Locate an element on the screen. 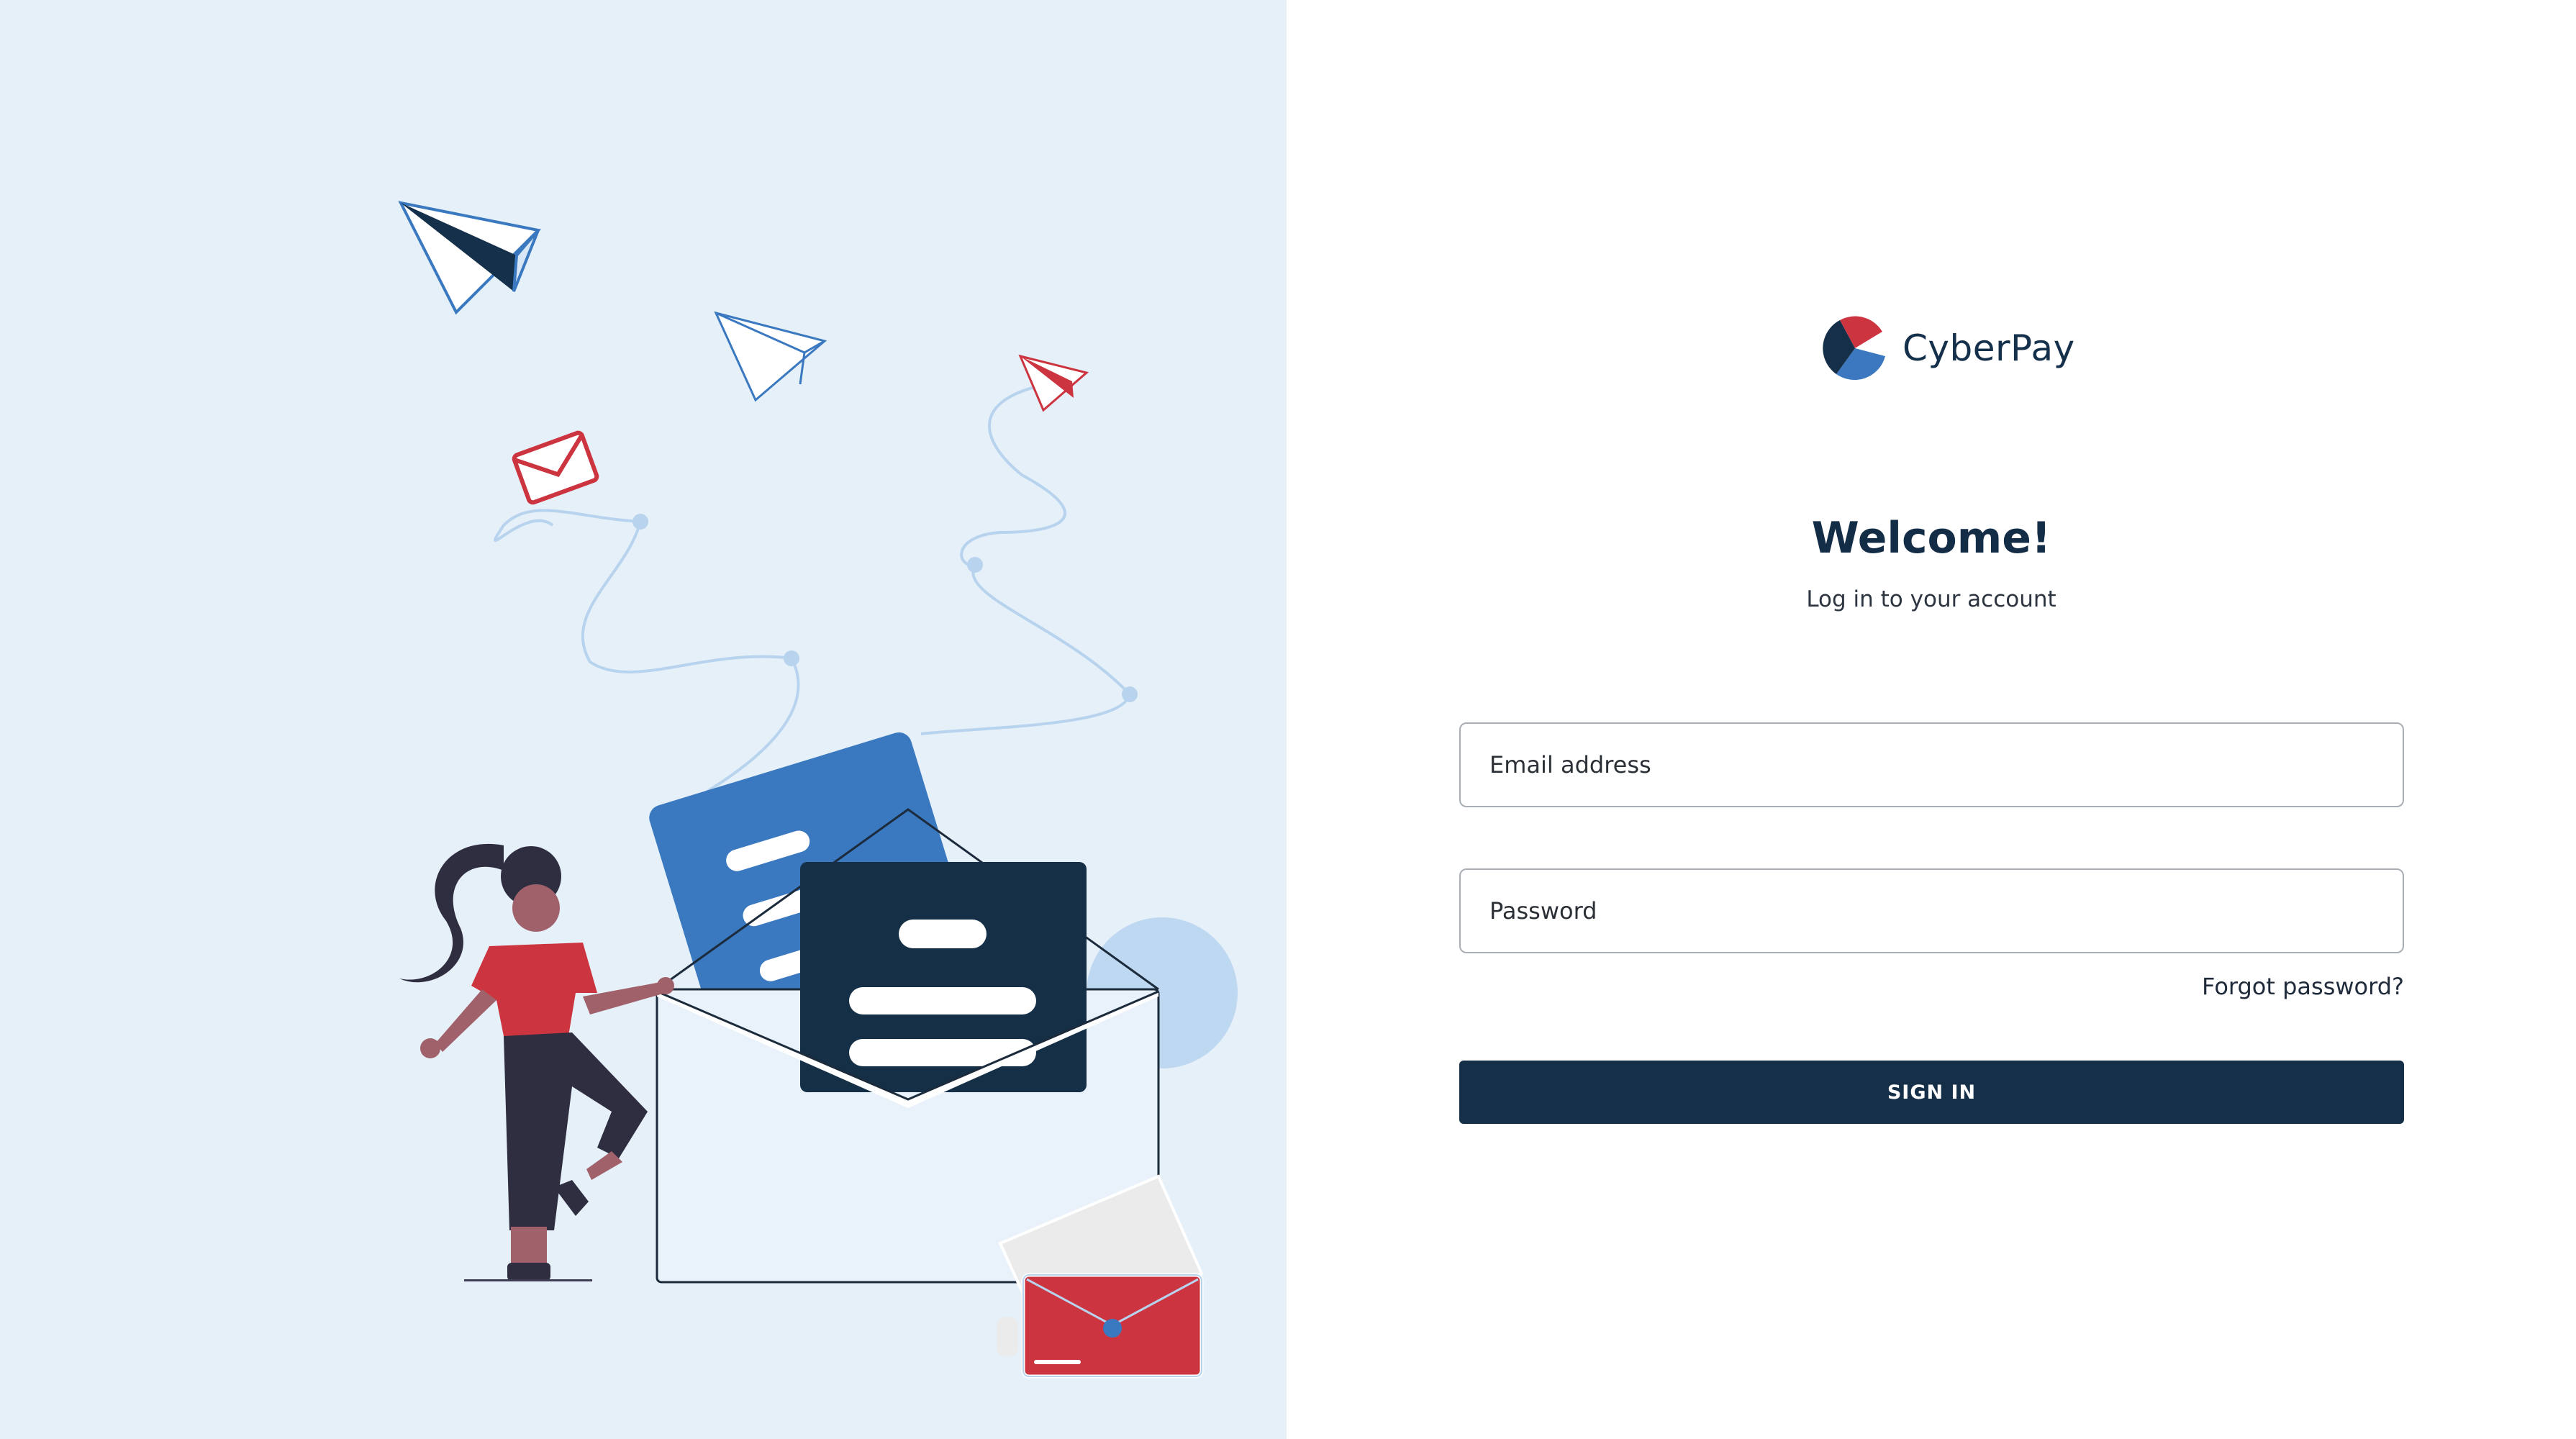  password-field is located at coordinates (1932, 911).